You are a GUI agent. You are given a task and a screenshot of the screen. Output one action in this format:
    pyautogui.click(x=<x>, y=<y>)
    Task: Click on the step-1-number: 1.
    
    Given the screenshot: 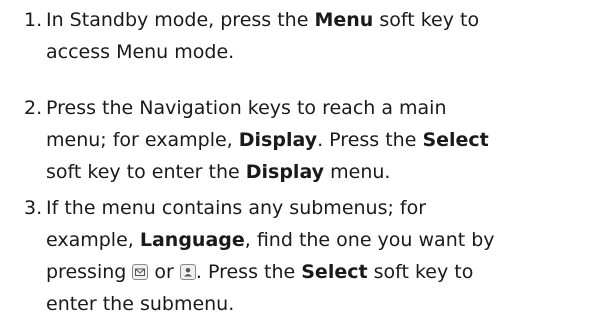 What is the action you would take?
    pyautogui.click(x=33, y=20)
    